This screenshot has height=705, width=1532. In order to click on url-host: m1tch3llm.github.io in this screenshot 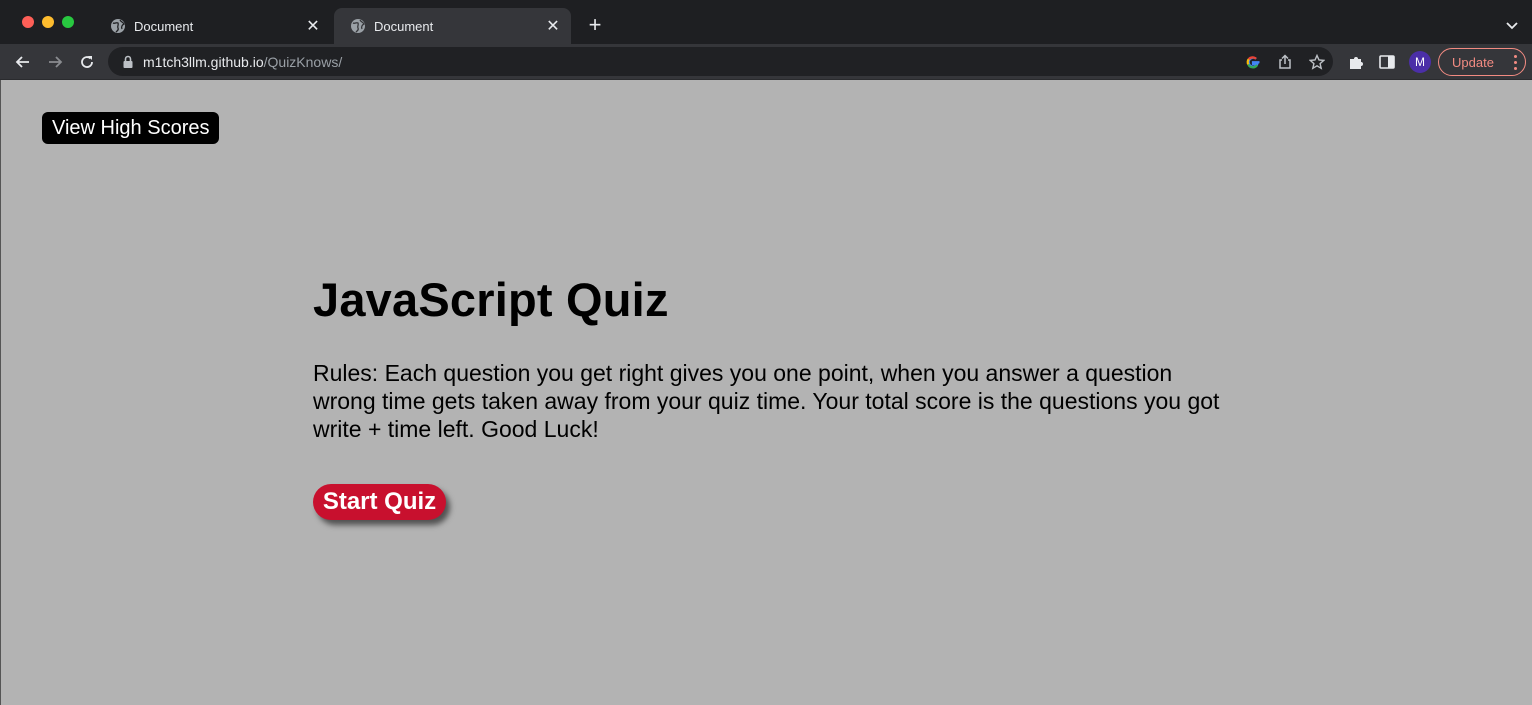, I will do `click(203, 61)`.